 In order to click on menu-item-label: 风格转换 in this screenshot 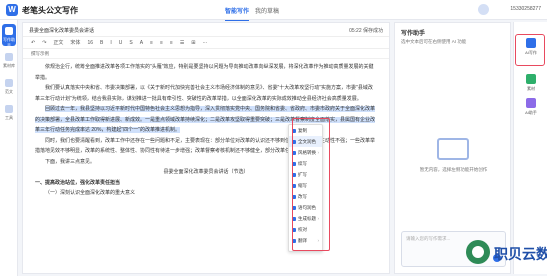, I will do `click(307, 152)`.